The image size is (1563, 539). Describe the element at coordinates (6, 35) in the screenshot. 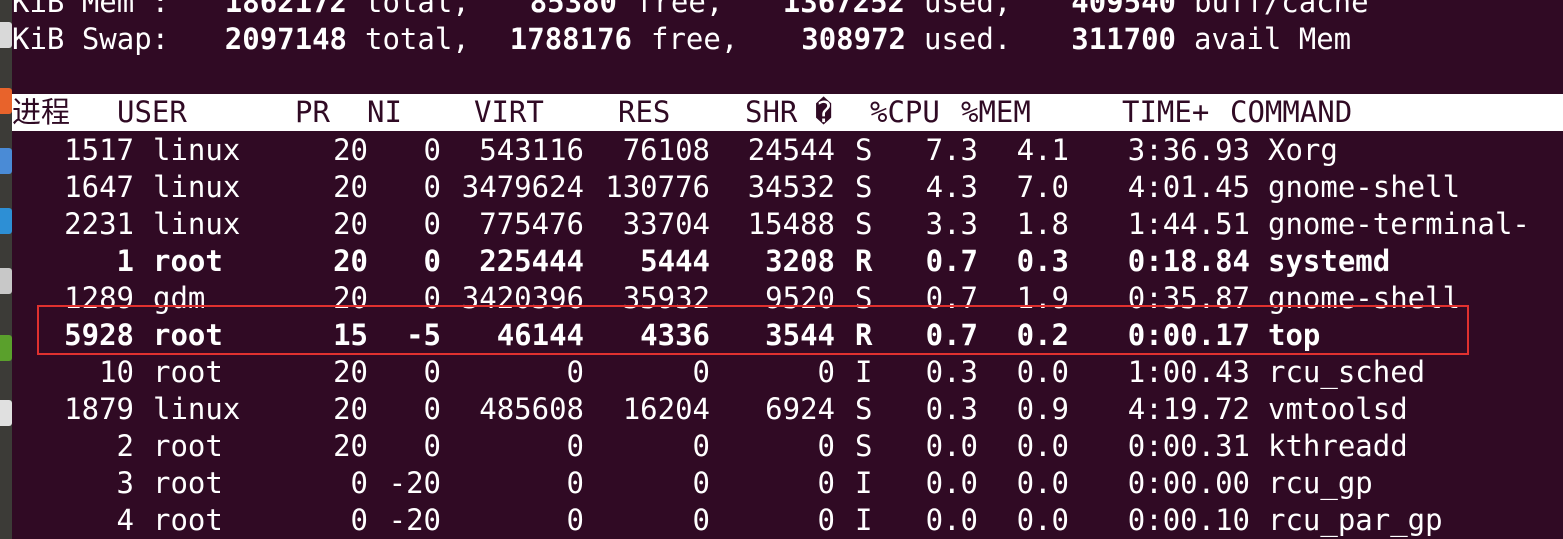

I see `terminal-icon` at that location.